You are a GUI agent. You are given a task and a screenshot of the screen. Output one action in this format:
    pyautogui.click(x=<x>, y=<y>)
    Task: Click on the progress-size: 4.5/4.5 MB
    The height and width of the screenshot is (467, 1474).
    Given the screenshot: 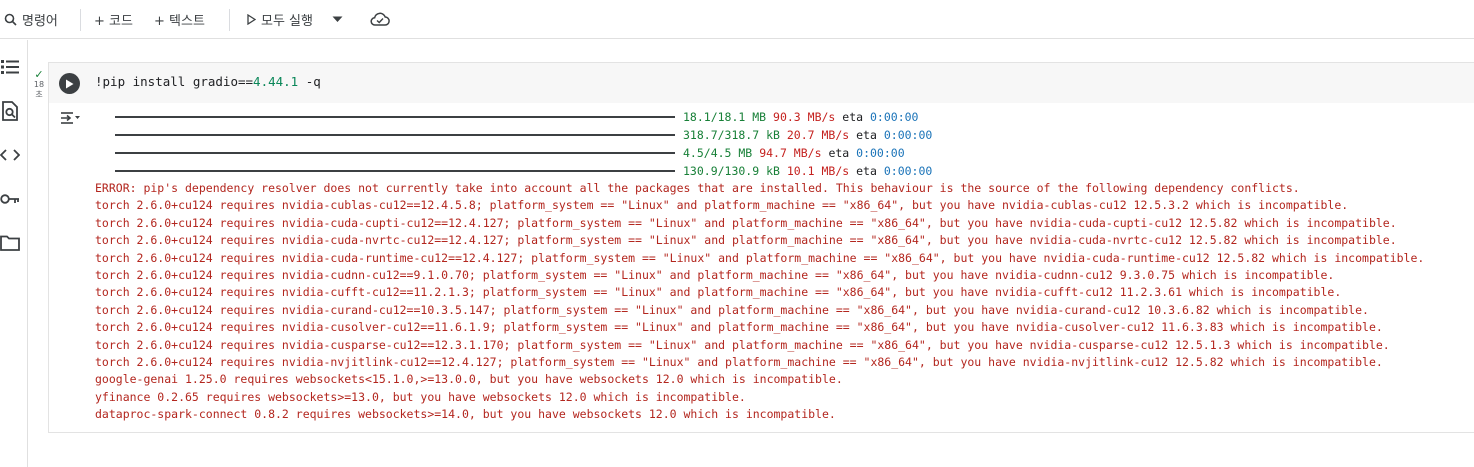 What is the action you would take?
    pyautogui.click(x=718, y=153)
    